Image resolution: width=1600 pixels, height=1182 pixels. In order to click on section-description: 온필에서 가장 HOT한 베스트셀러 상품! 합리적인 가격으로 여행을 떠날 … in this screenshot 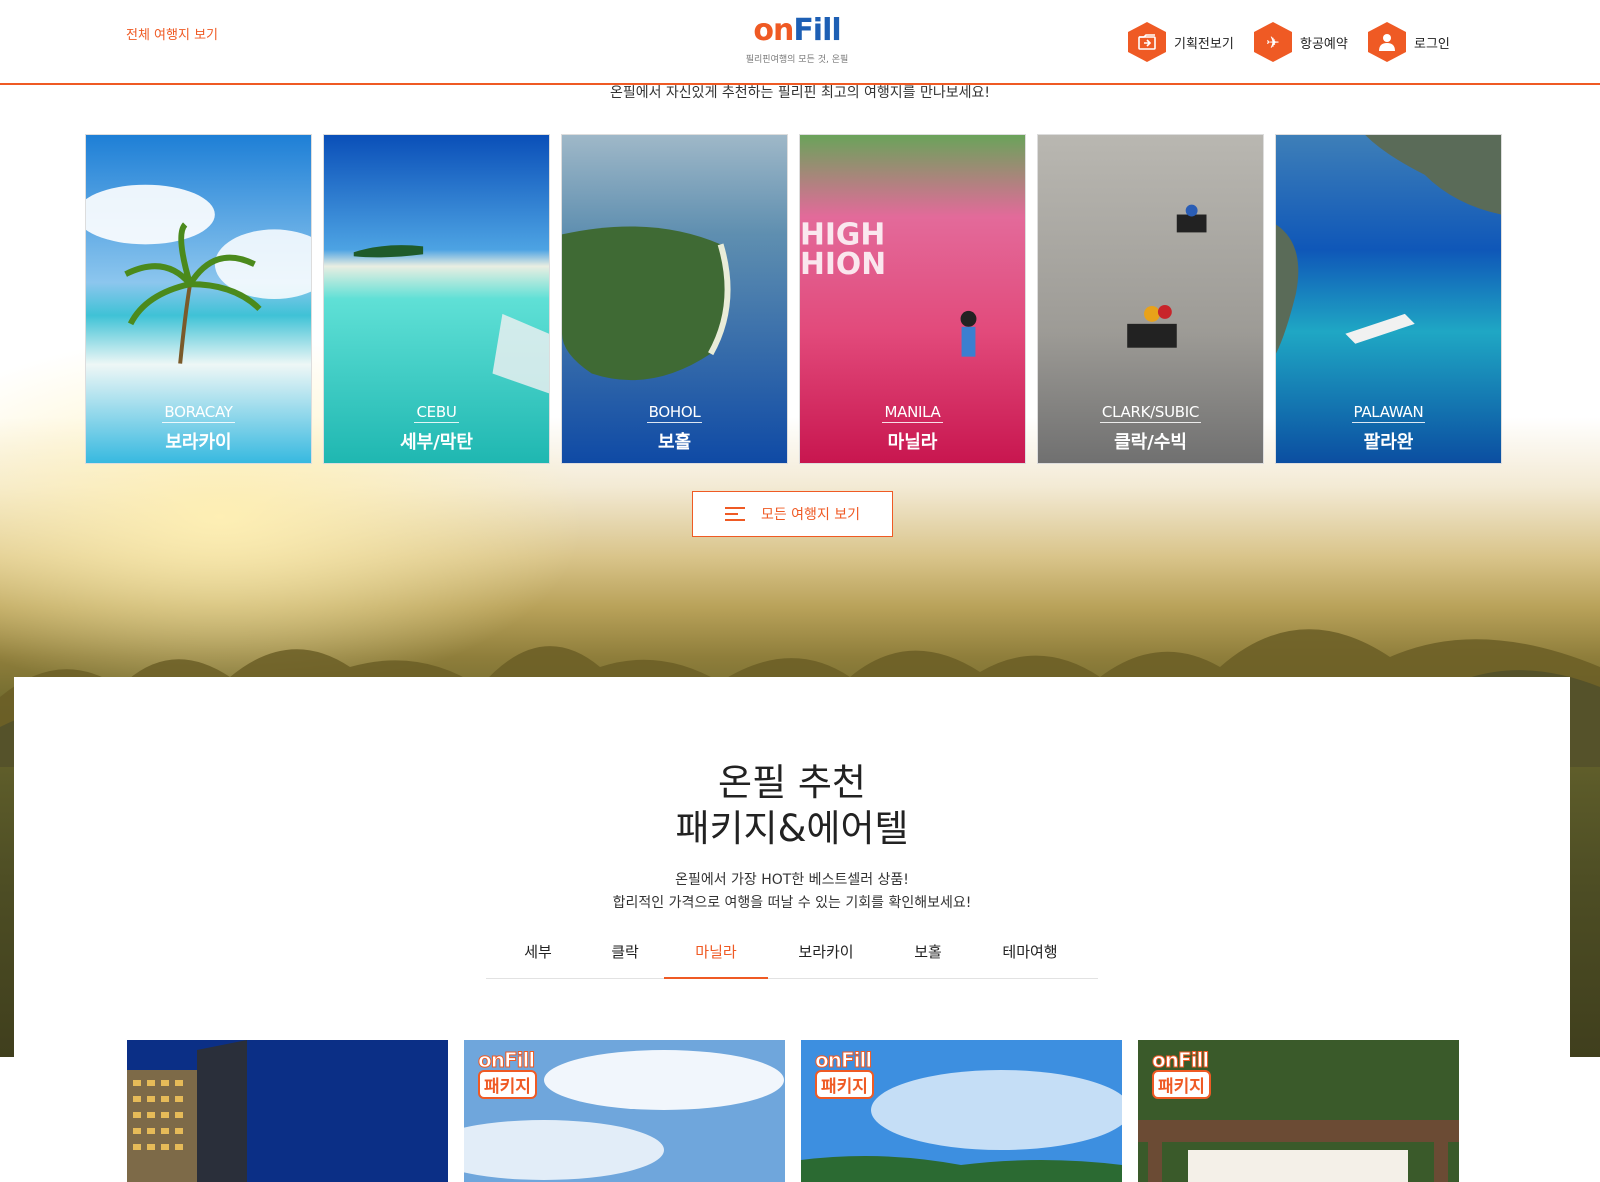, I will do `click(792, 892)`.